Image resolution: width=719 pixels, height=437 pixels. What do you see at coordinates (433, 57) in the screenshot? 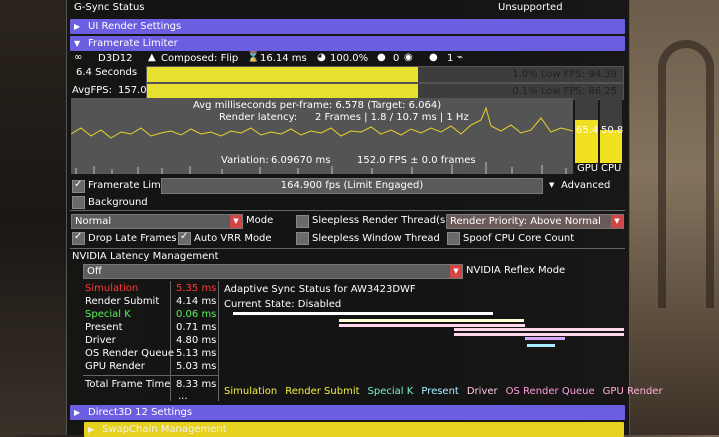
I see `controller-icon: ●` at bounding box center [433, 57].